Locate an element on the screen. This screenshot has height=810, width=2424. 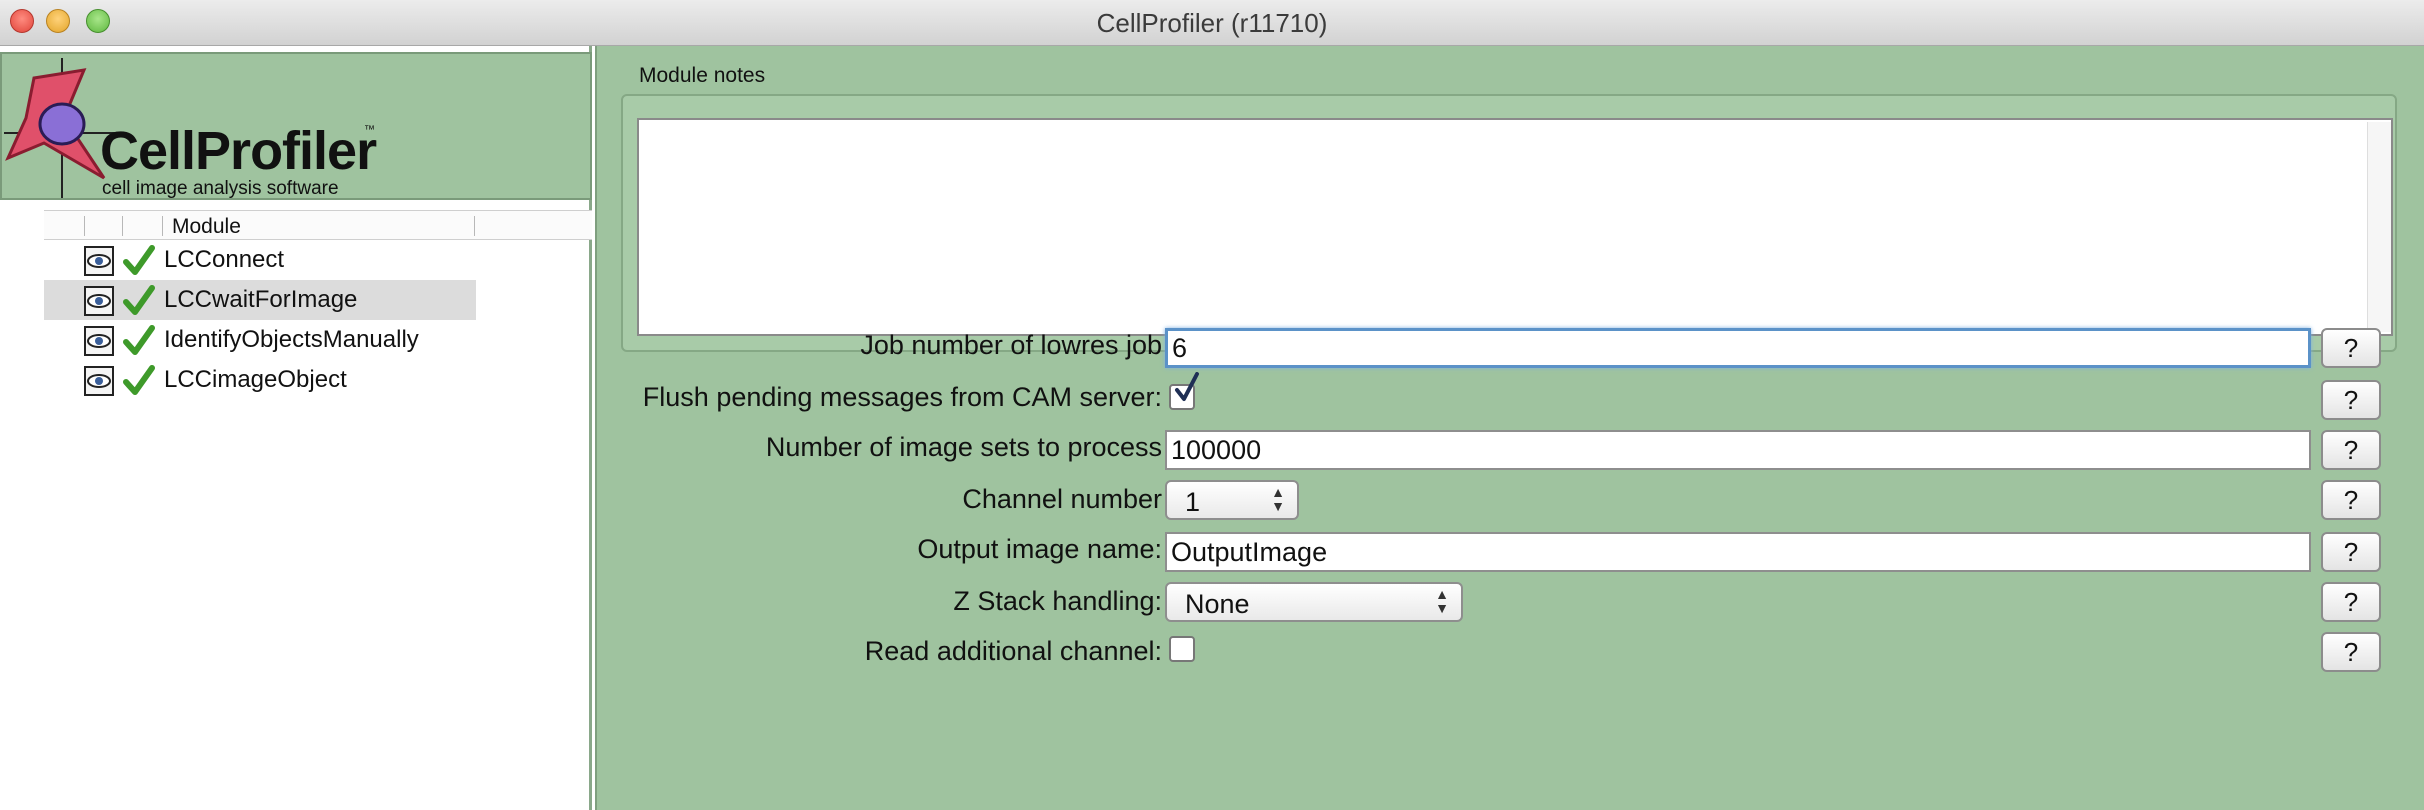
z-stack-select: None ▲ ▼ is located at coordinates (1314, 602).